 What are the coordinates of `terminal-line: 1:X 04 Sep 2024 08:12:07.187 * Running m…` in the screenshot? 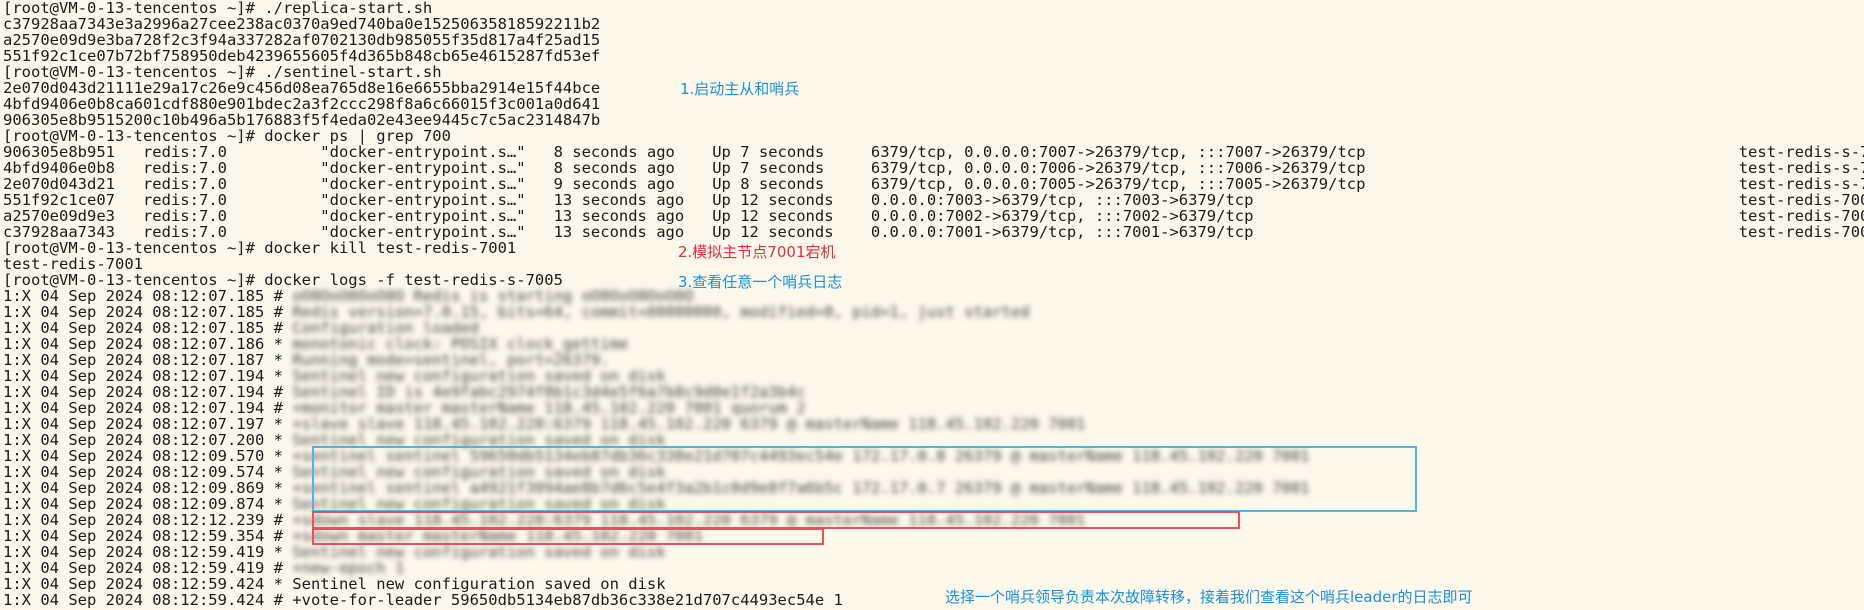 It's located at (306, 360).